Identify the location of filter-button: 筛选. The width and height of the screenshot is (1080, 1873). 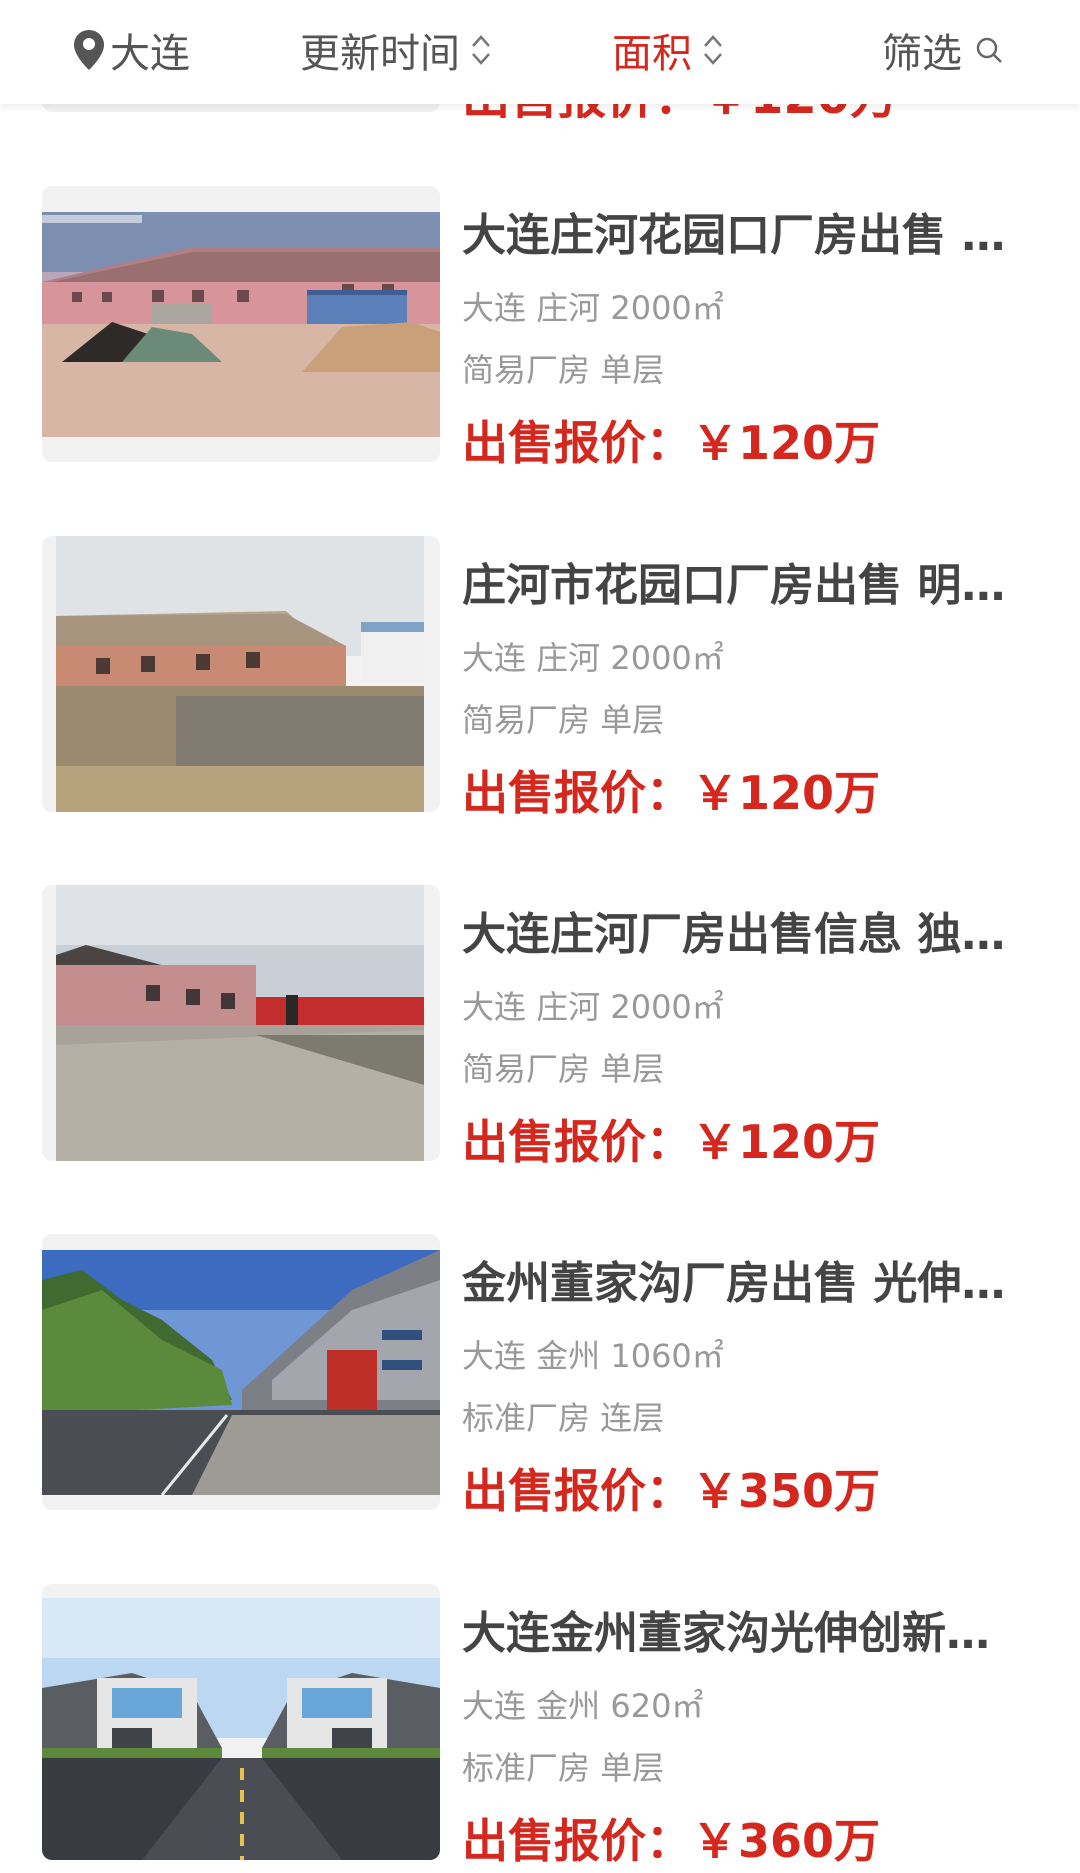
(943, 50).